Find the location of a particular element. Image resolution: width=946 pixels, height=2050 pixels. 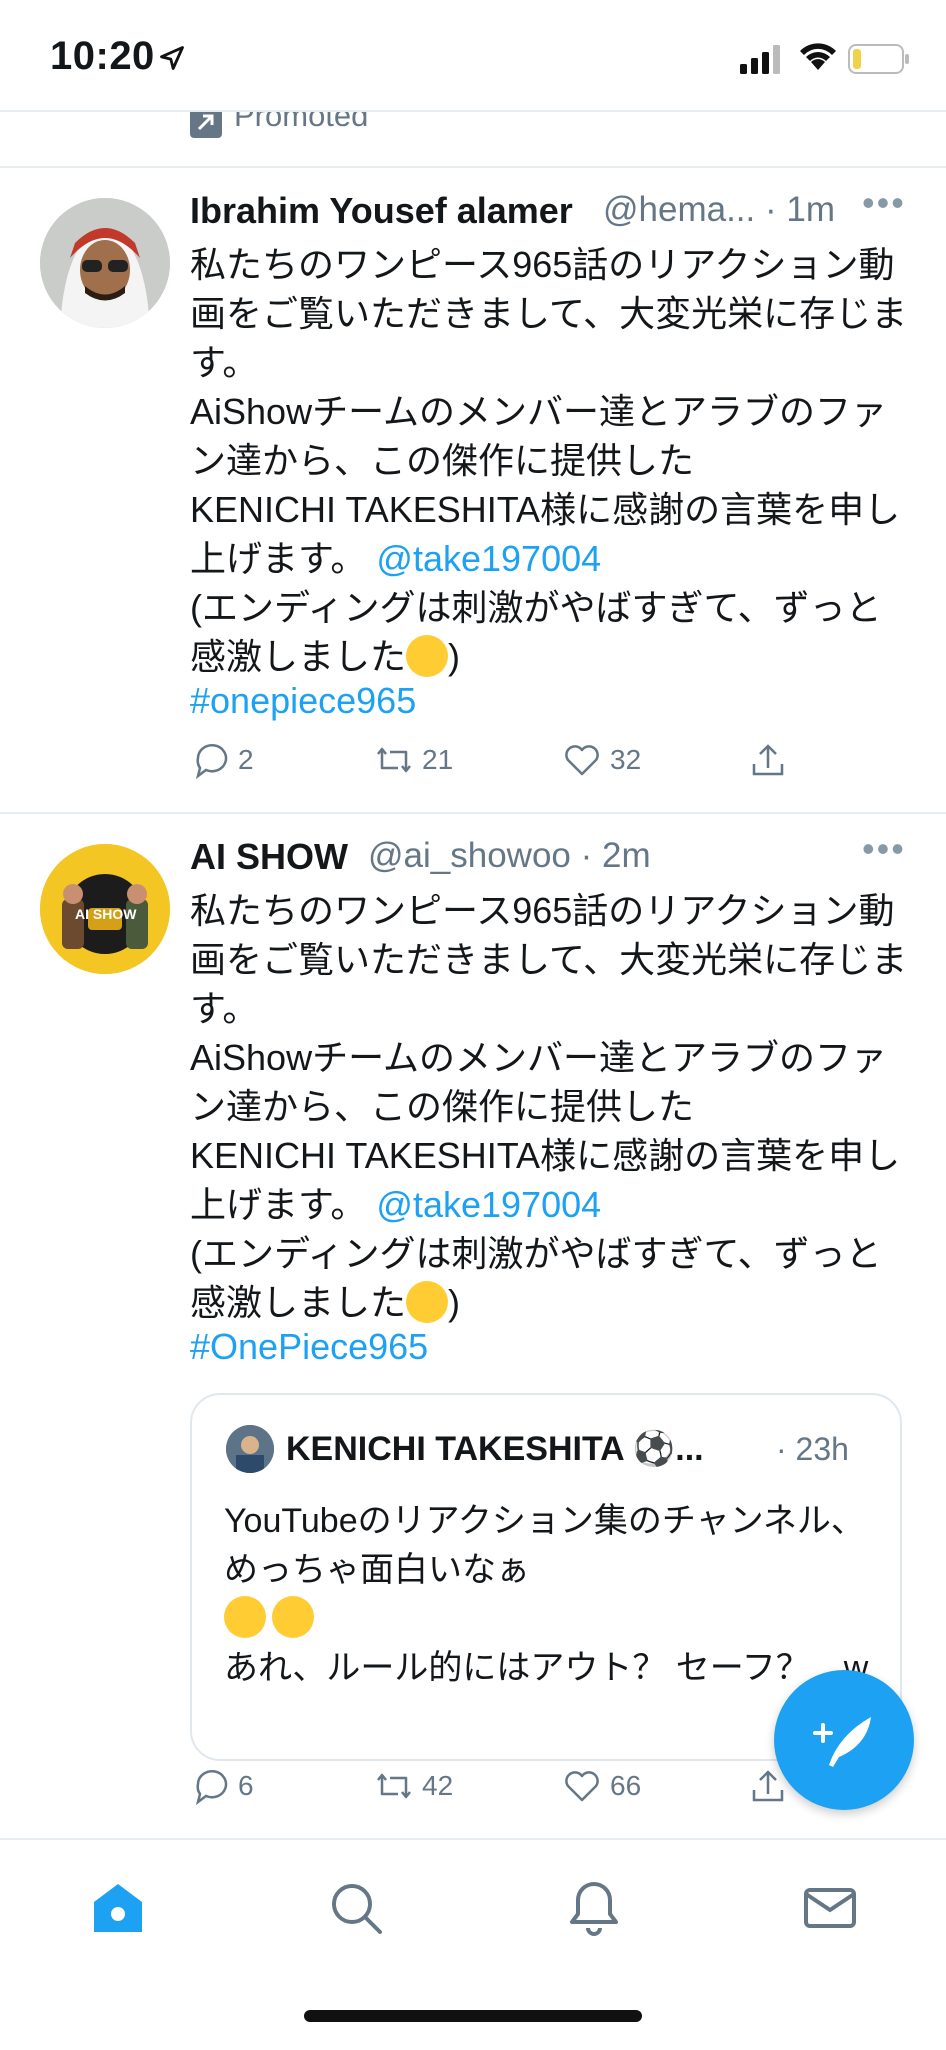

like-count: 32 is located at coordinates (626, 759).